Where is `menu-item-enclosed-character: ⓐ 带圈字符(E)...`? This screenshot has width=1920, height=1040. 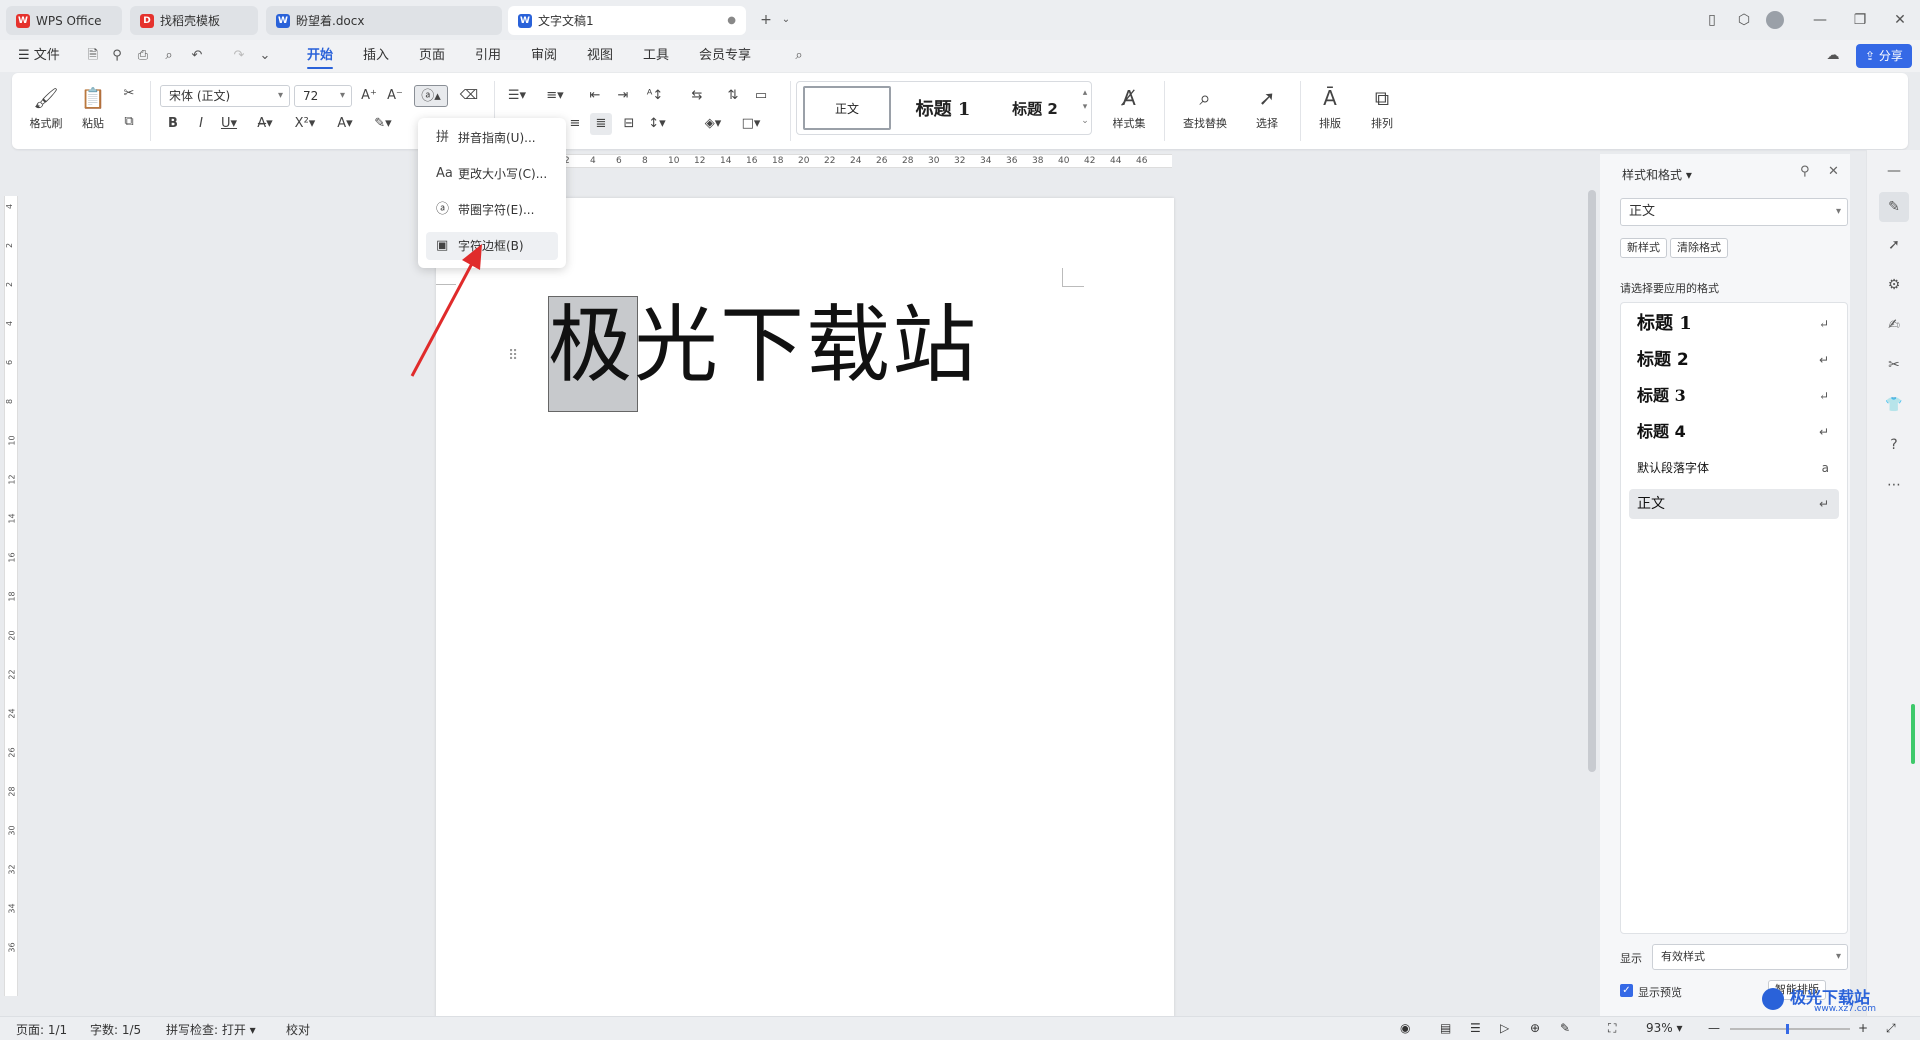
menu-item-enclosed-character: ⓐ 带圈字符(E)... is located at coordinates (492, 210).